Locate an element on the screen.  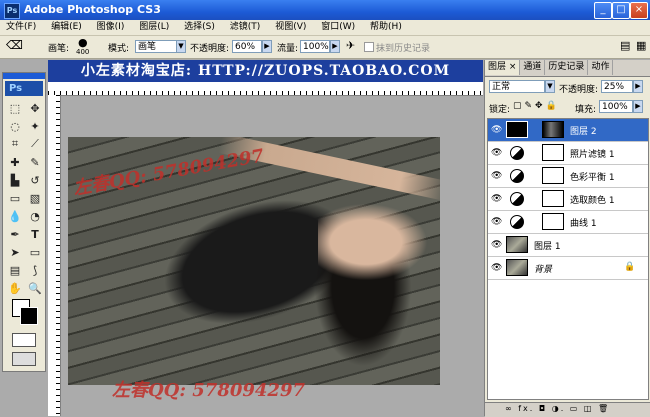
mode-select: 画笔 is located at coordinates (156, 46).